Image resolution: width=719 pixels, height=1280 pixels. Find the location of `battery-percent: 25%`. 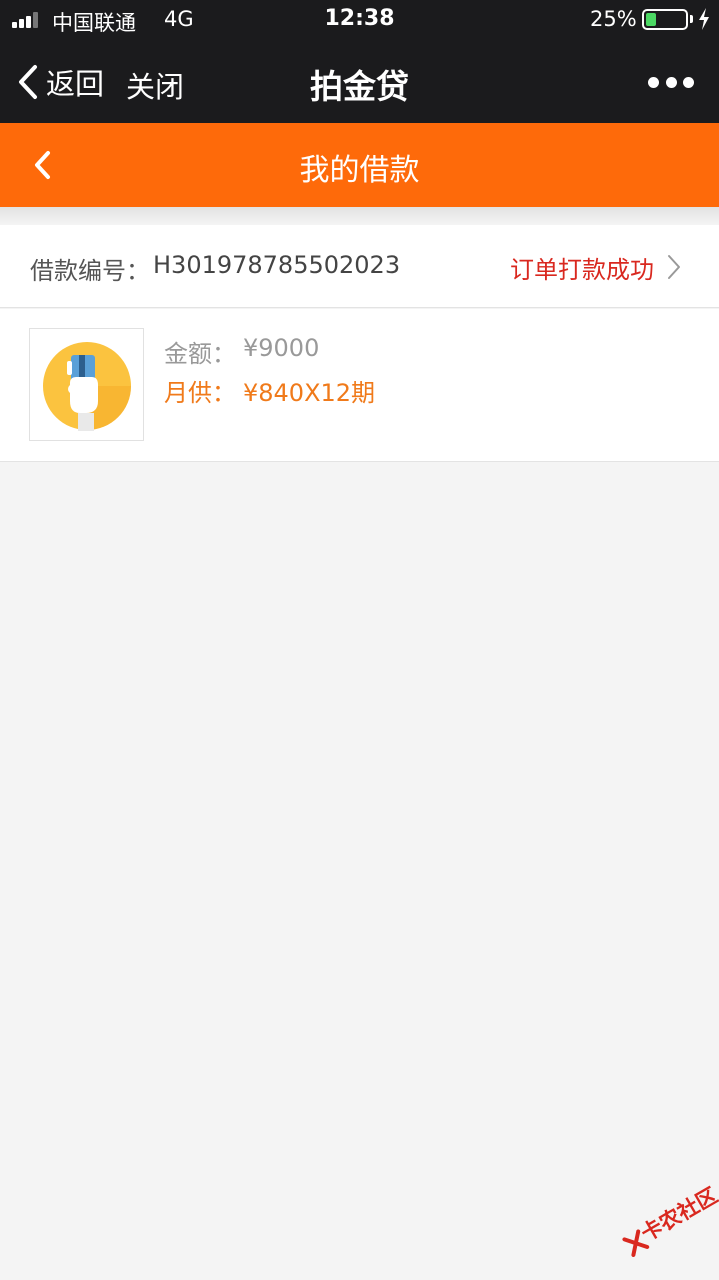

battery-percent: 25% is located at coordinates (613, 19).